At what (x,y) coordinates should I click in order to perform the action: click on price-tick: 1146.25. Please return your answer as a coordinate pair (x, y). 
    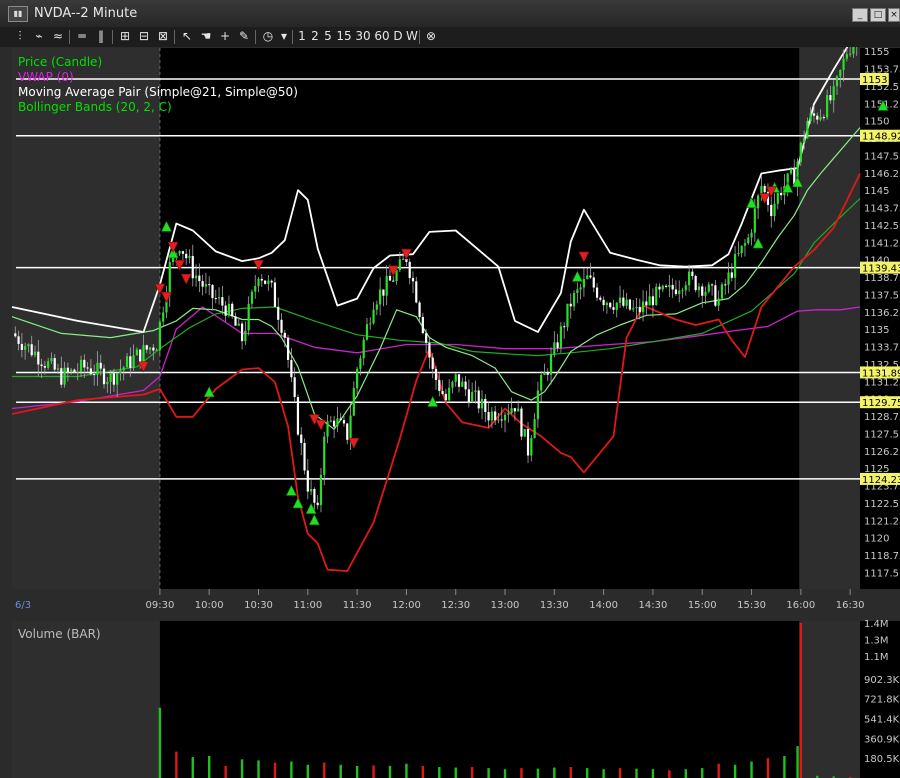
    Looking at the image, I should click on (882, 174).